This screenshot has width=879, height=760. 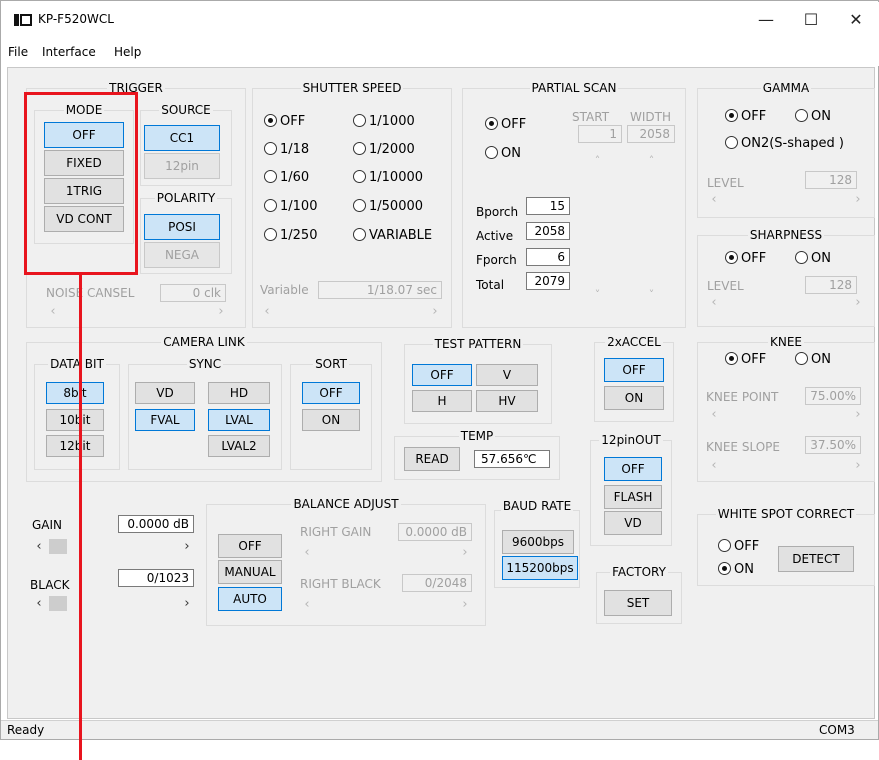 I want to click on sync-lval2-button: LVAL2, so click(x=239, y=446).